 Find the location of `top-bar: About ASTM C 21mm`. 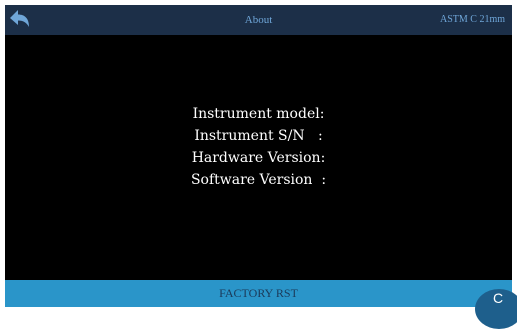

top-bar: About ASTM C 21mm is located at coordinates (258, 20).